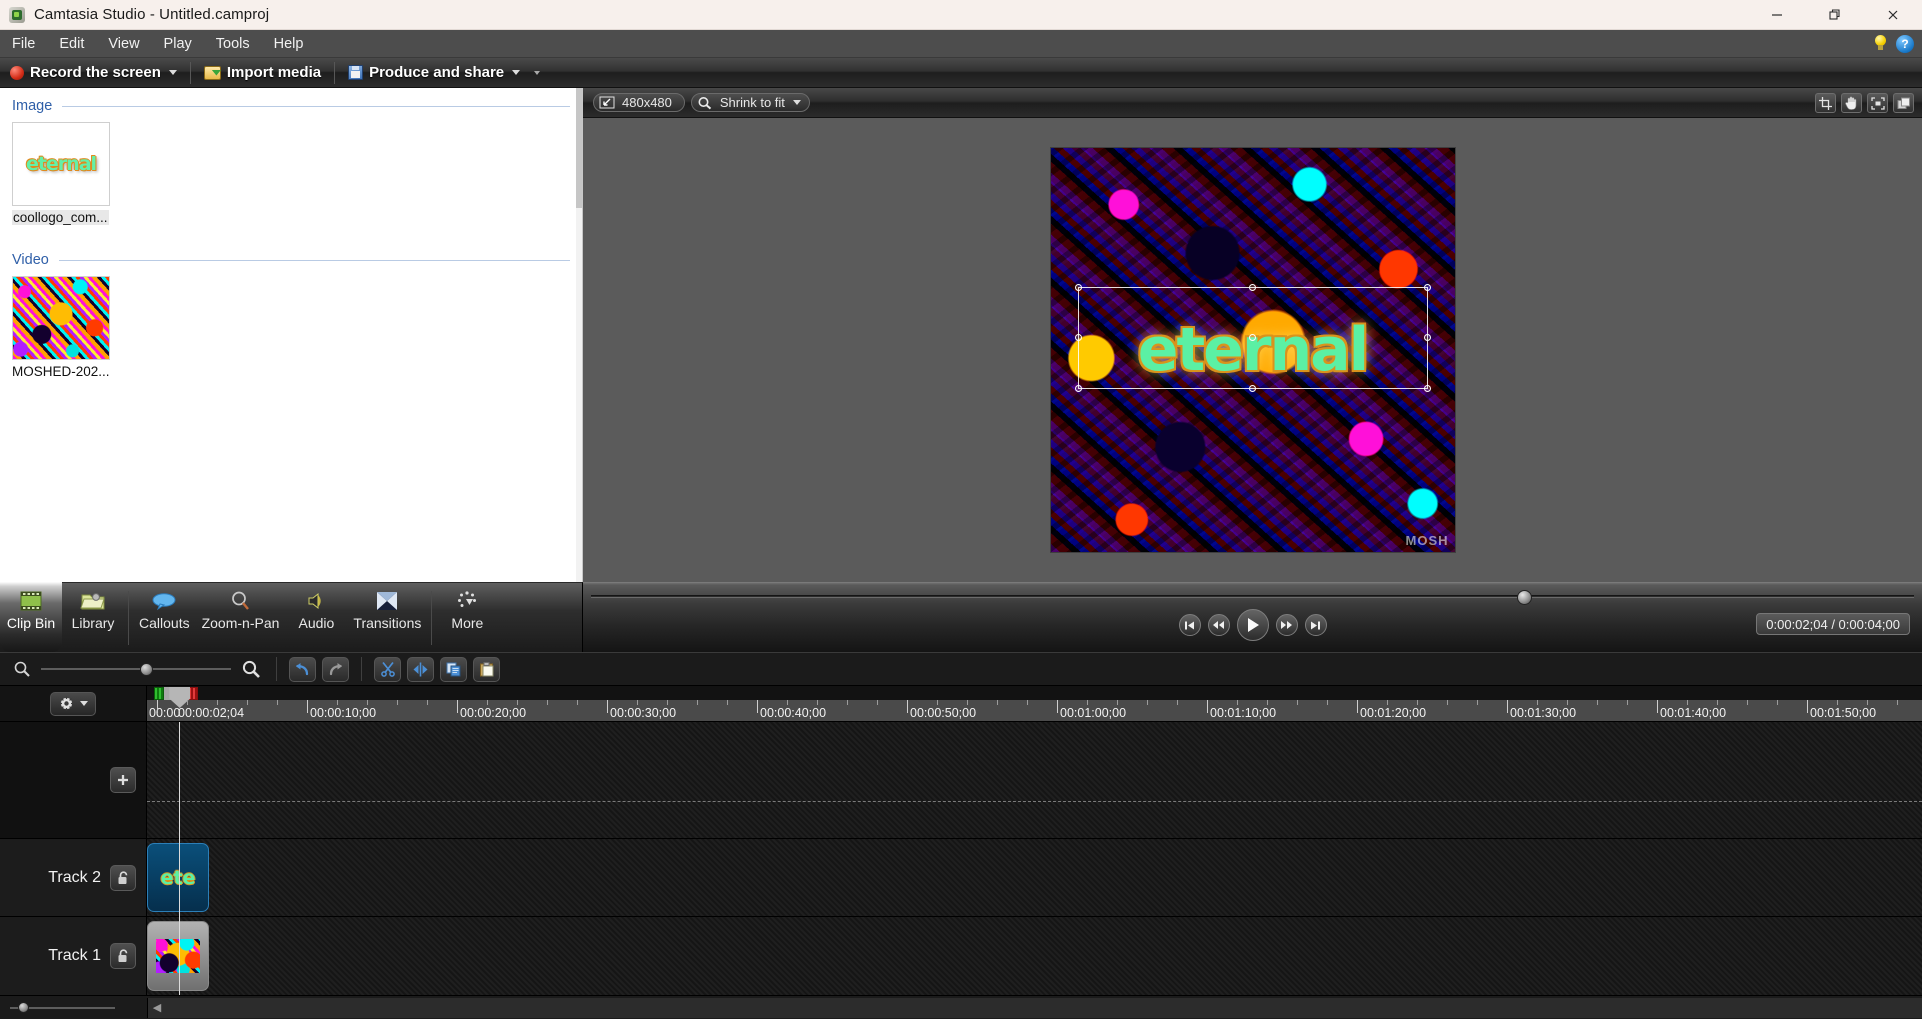  What do you see at coordinates (1880, 44) in the screenshot?
I see `lightbulb-icon` at bounding box center [1880, 44].